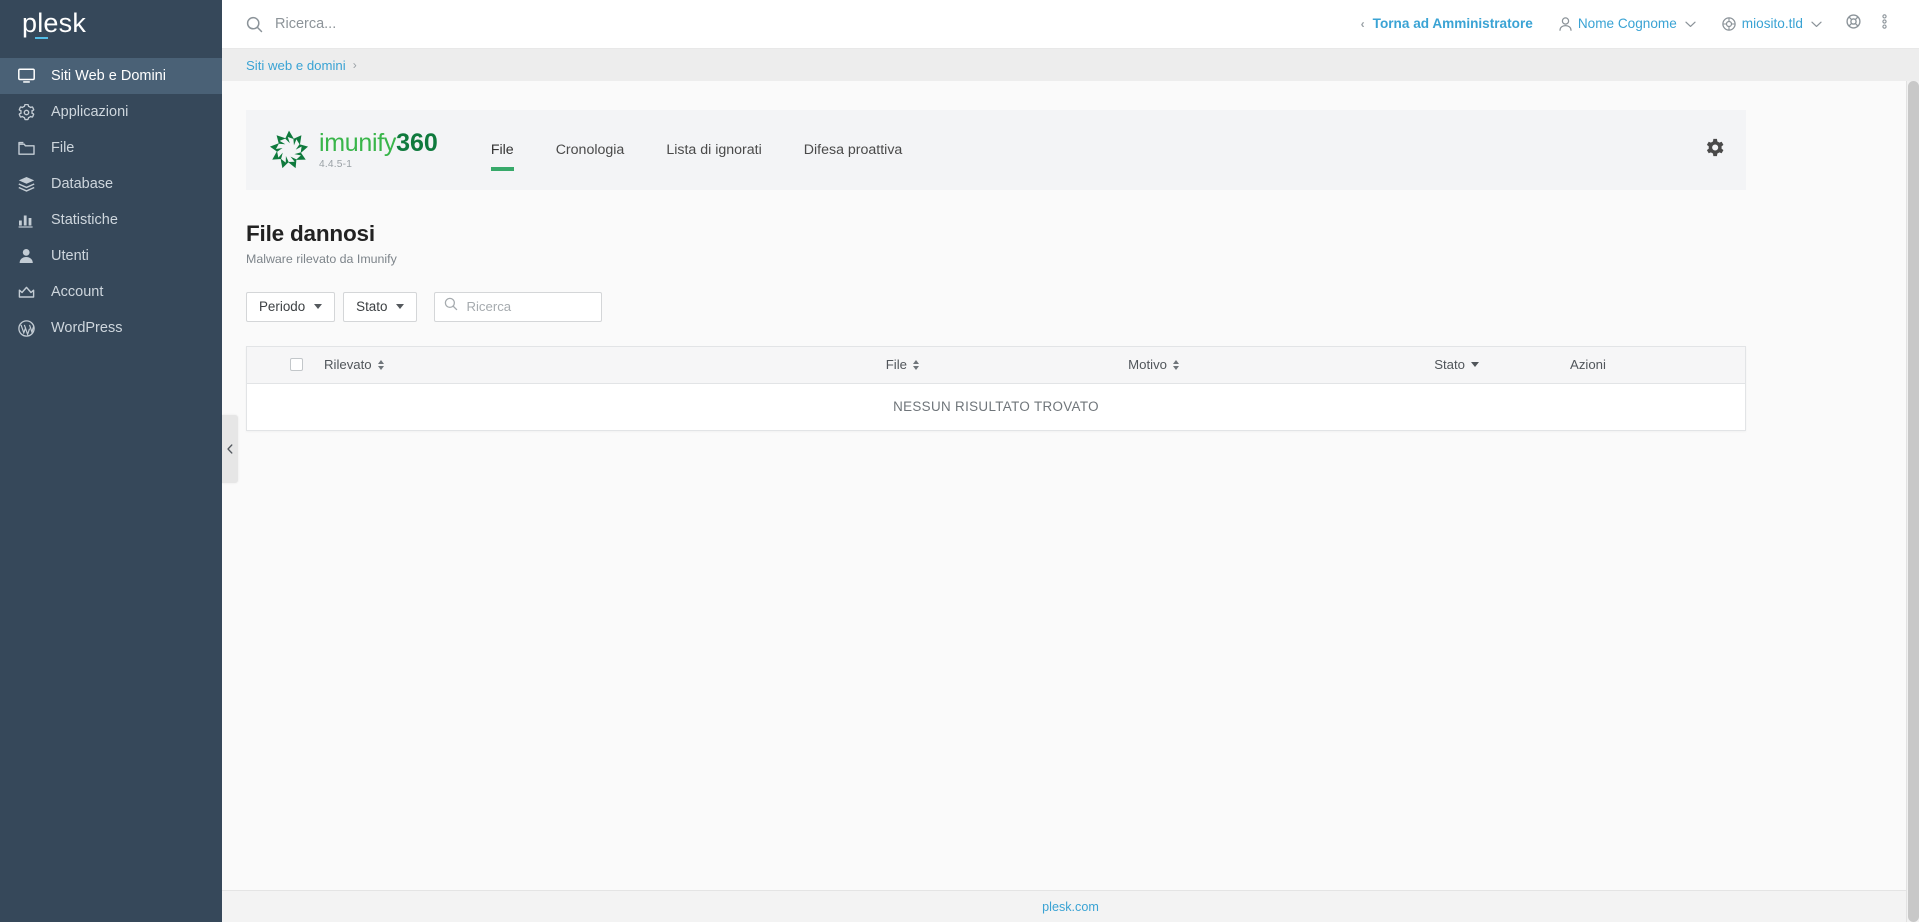 The height and width of the screenshot is (922, 1919). Describe the element at coordinates (87, 327) in the screenshot. I see `sidebar-item-label: WordPress` at that location.